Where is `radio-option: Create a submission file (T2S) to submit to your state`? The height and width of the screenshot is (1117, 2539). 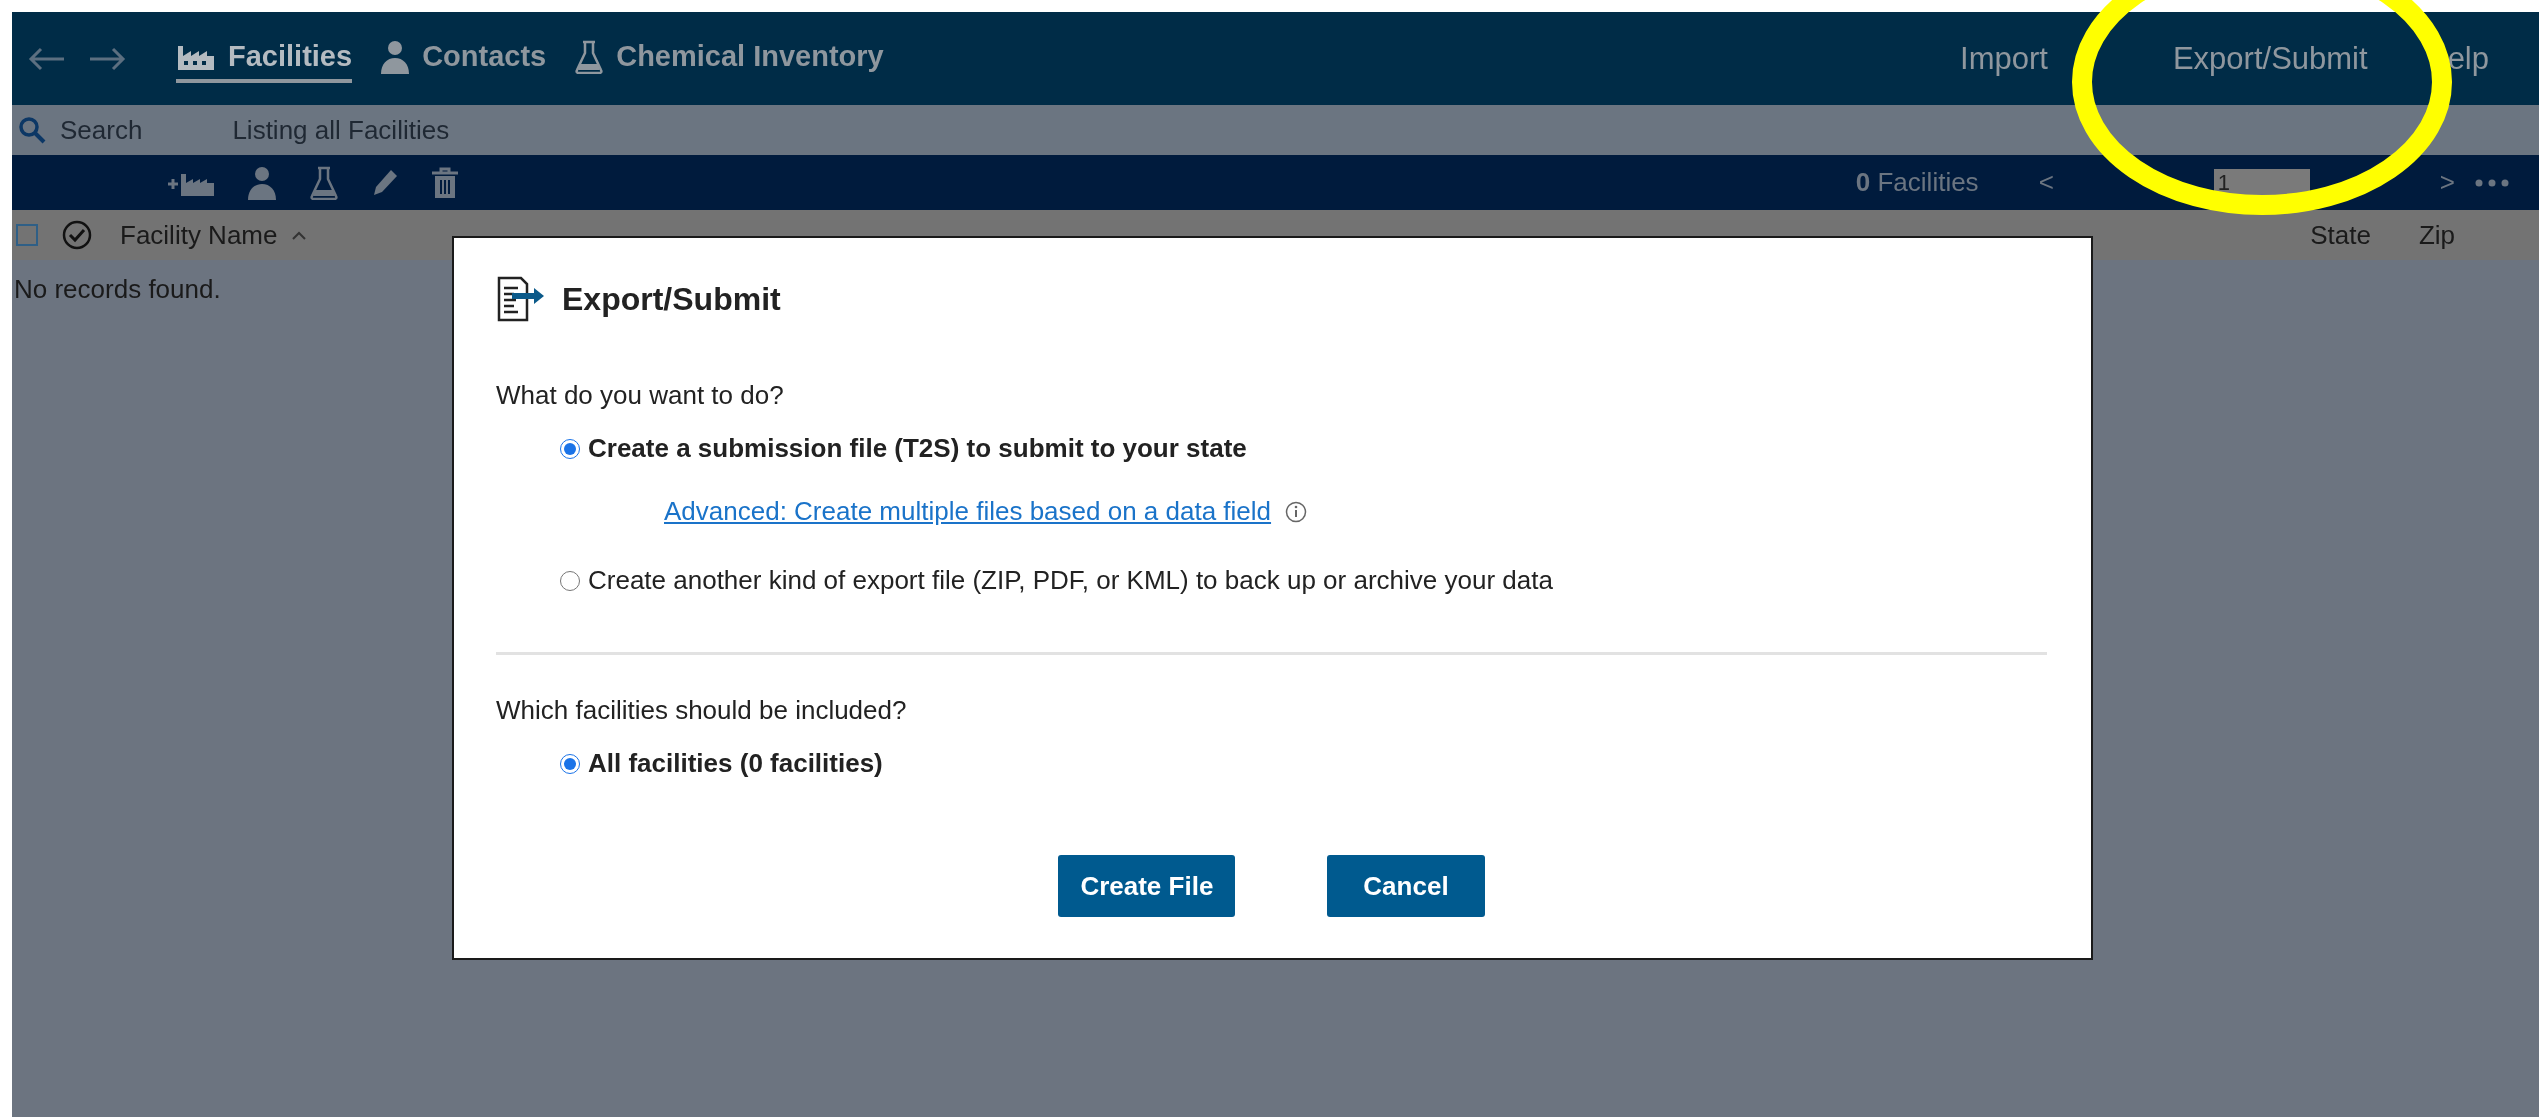 radio-option: Create a submission file (T2S) to submit to your state is located at coordinates (1303, 448).